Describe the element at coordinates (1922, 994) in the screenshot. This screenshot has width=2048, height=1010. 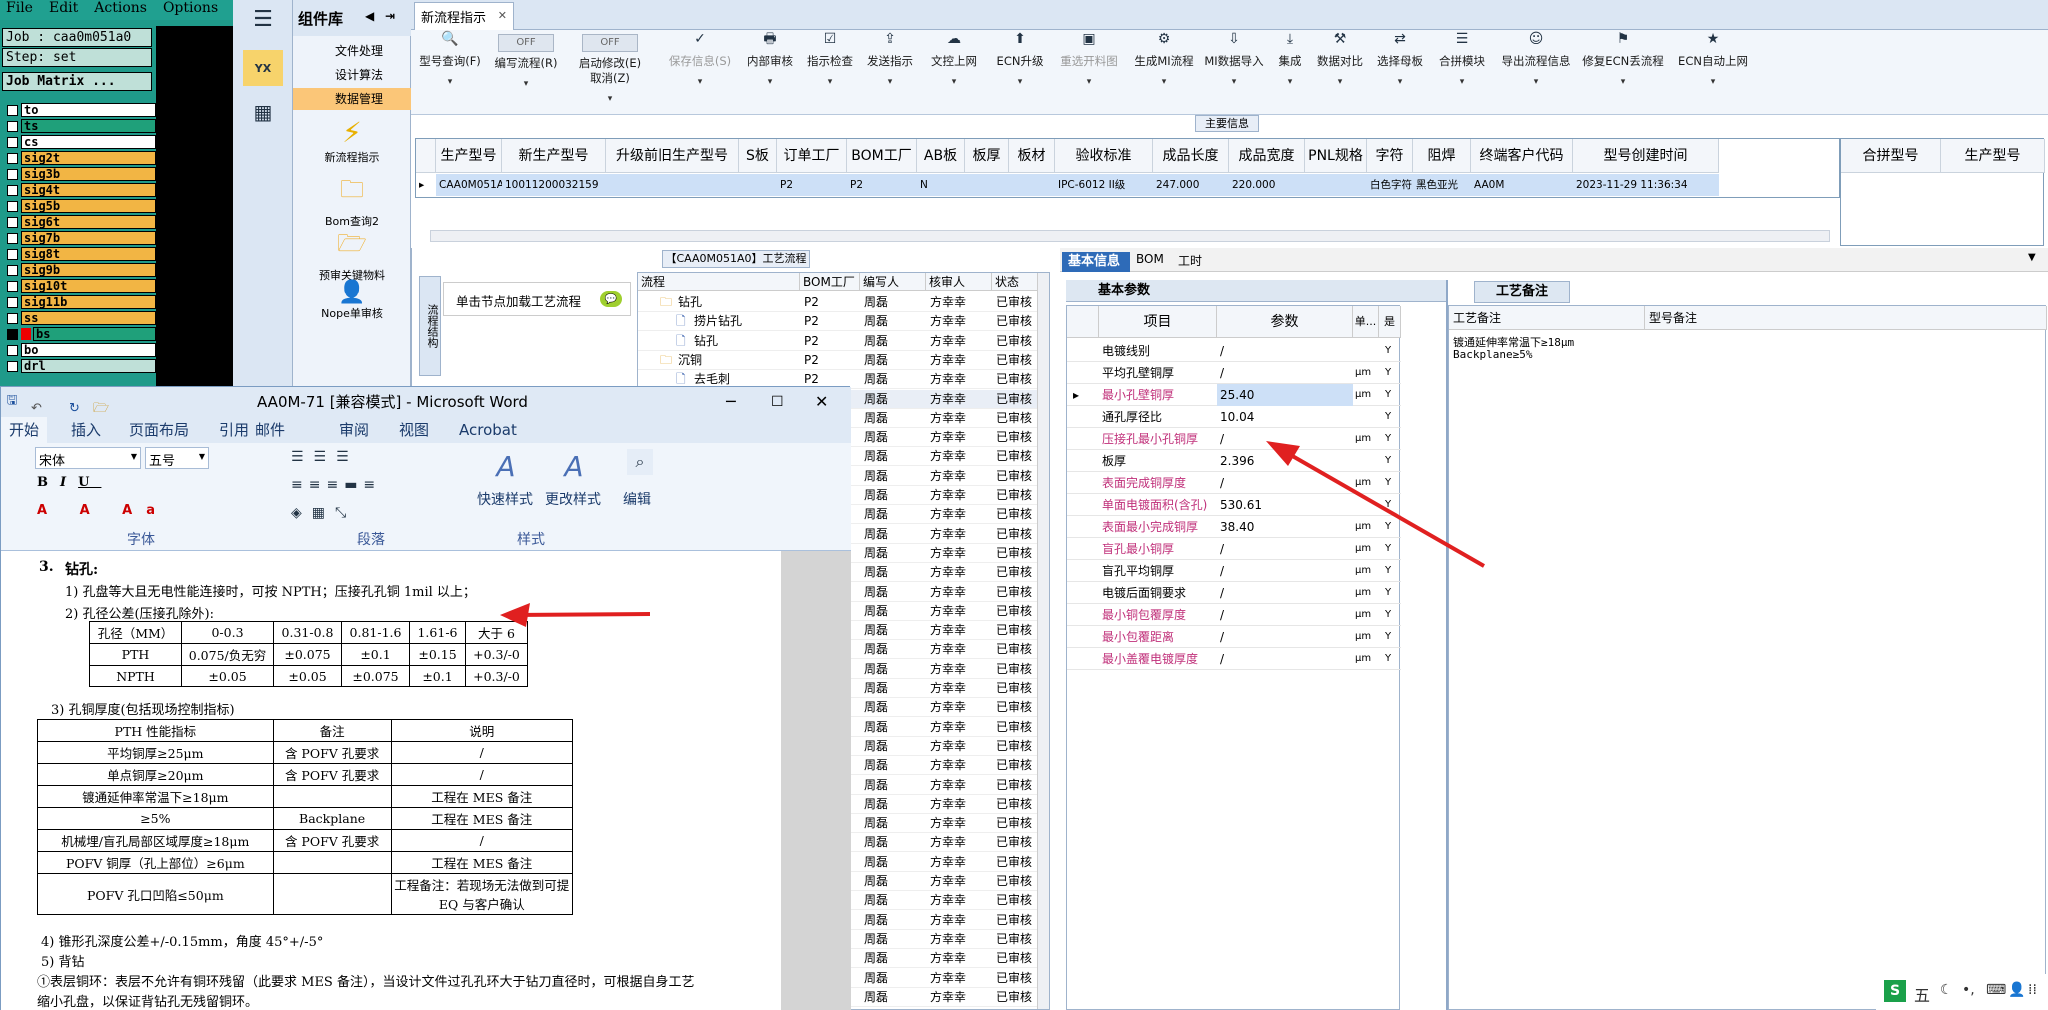
I see `ime-mode: 五` at that location.